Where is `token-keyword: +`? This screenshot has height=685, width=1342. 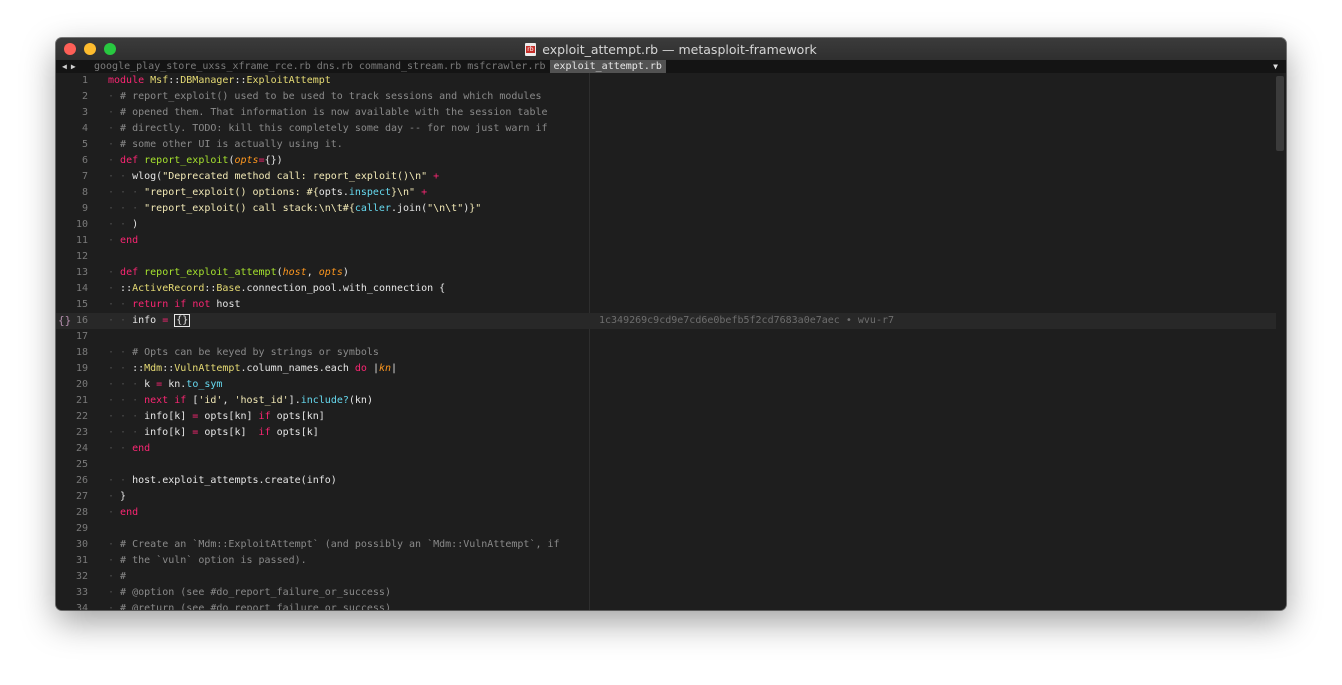 token-keyword: + is located at coordinates (424, 192).